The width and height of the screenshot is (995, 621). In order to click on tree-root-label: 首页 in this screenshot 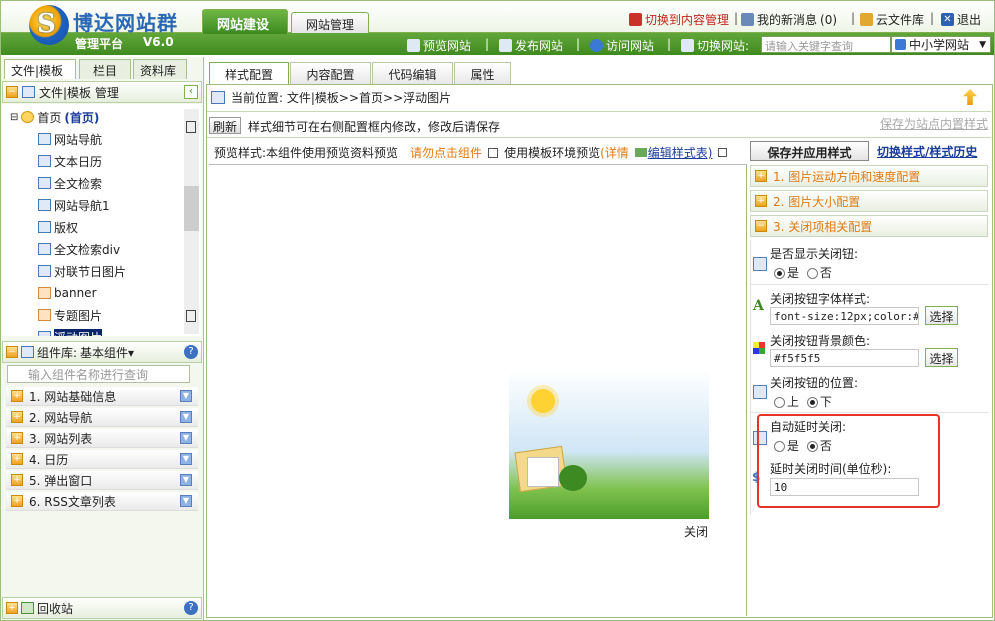, I will do `click(49, 117)`.